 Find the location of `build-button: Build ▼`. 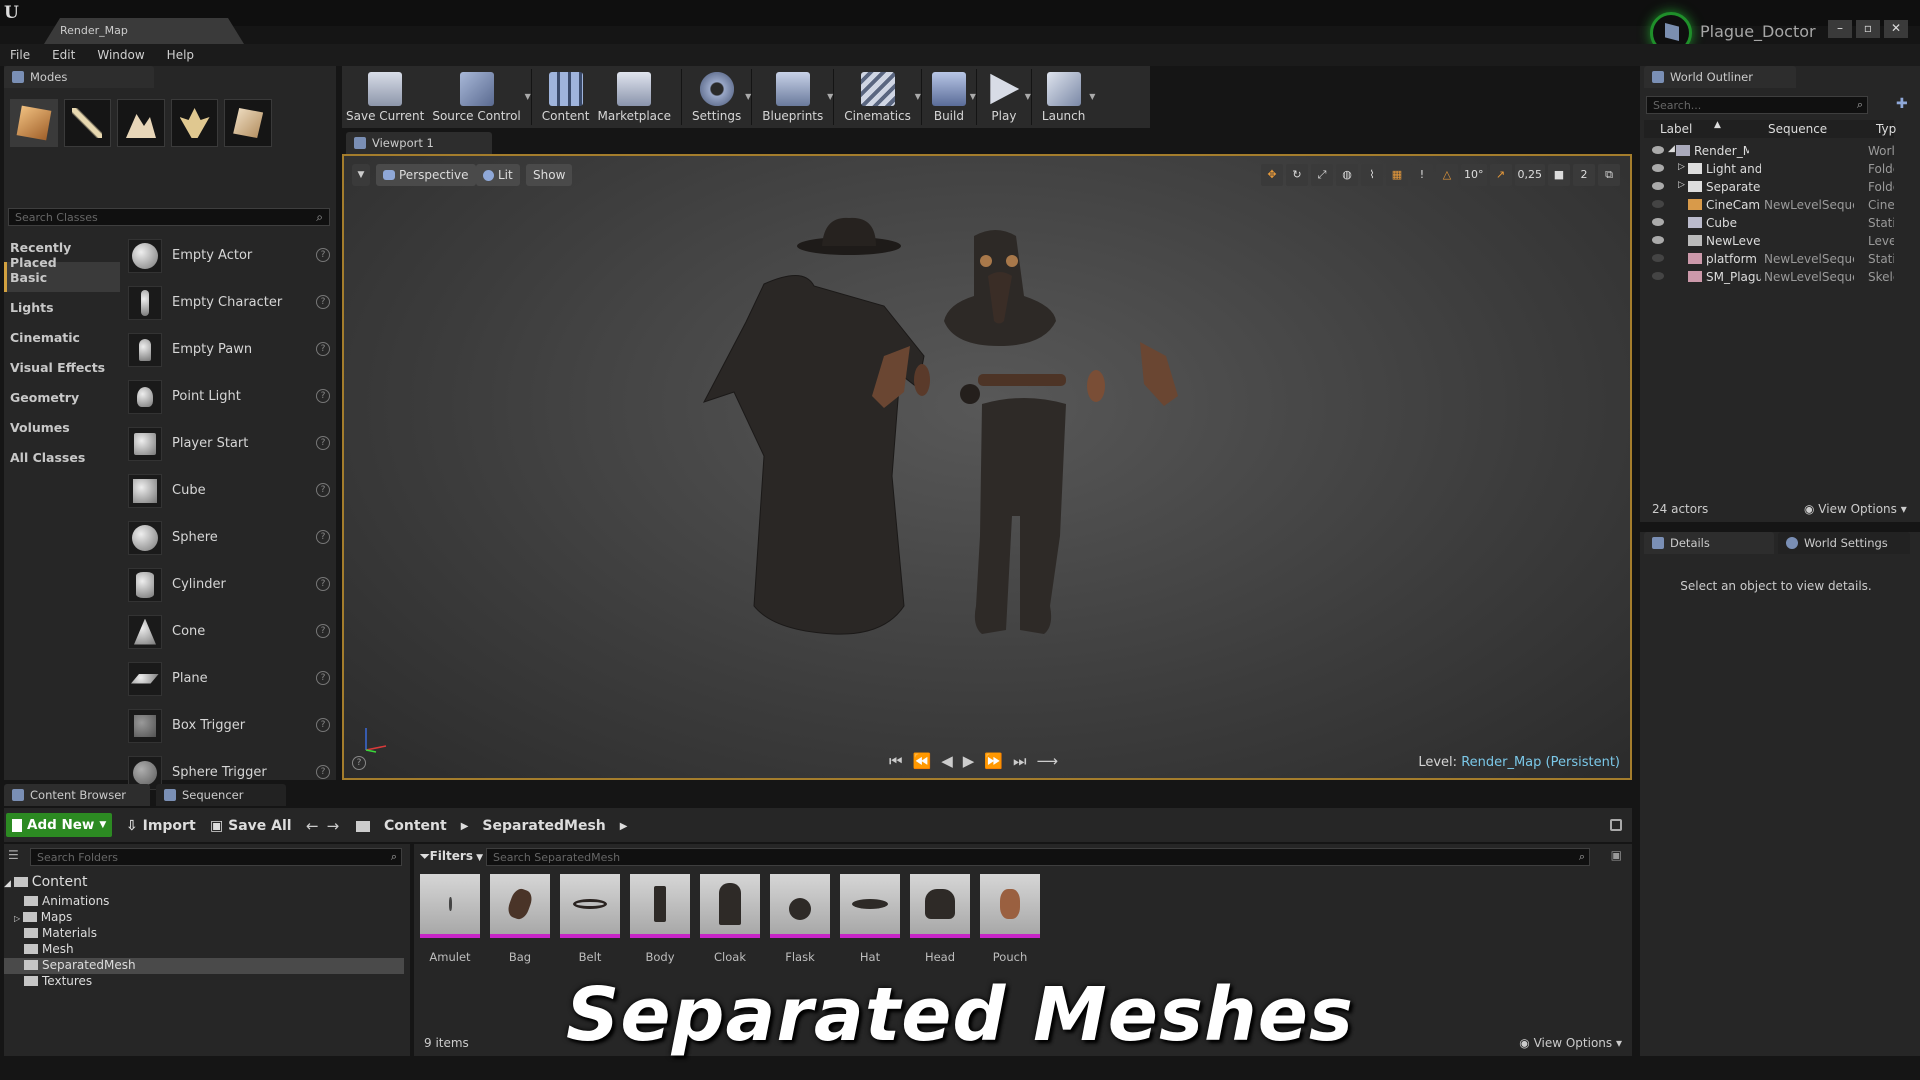

build-button: Build ▼ is located at coordinates (952, 97).